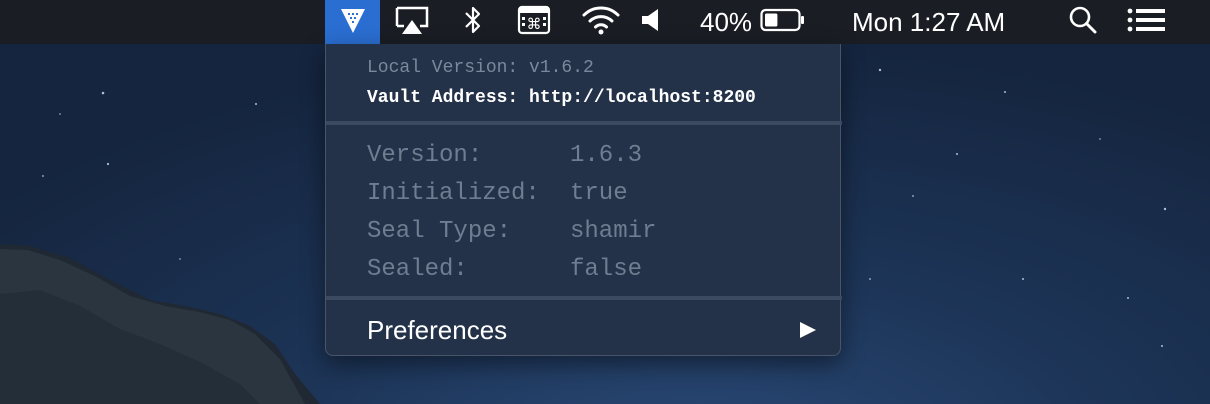 Image resolution: width=1210 pixels, height=404 pixels. Describe the element at coordinates (755, 22) in the screenshot. I see `battery-status: 40%` at that location.